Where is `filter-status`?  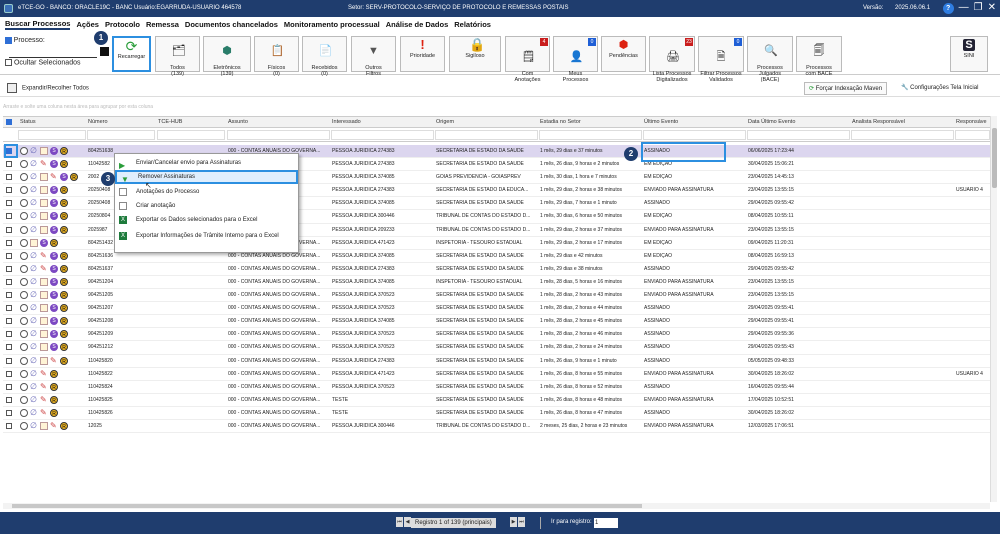 filter-status is located at coordinates (52, 135).